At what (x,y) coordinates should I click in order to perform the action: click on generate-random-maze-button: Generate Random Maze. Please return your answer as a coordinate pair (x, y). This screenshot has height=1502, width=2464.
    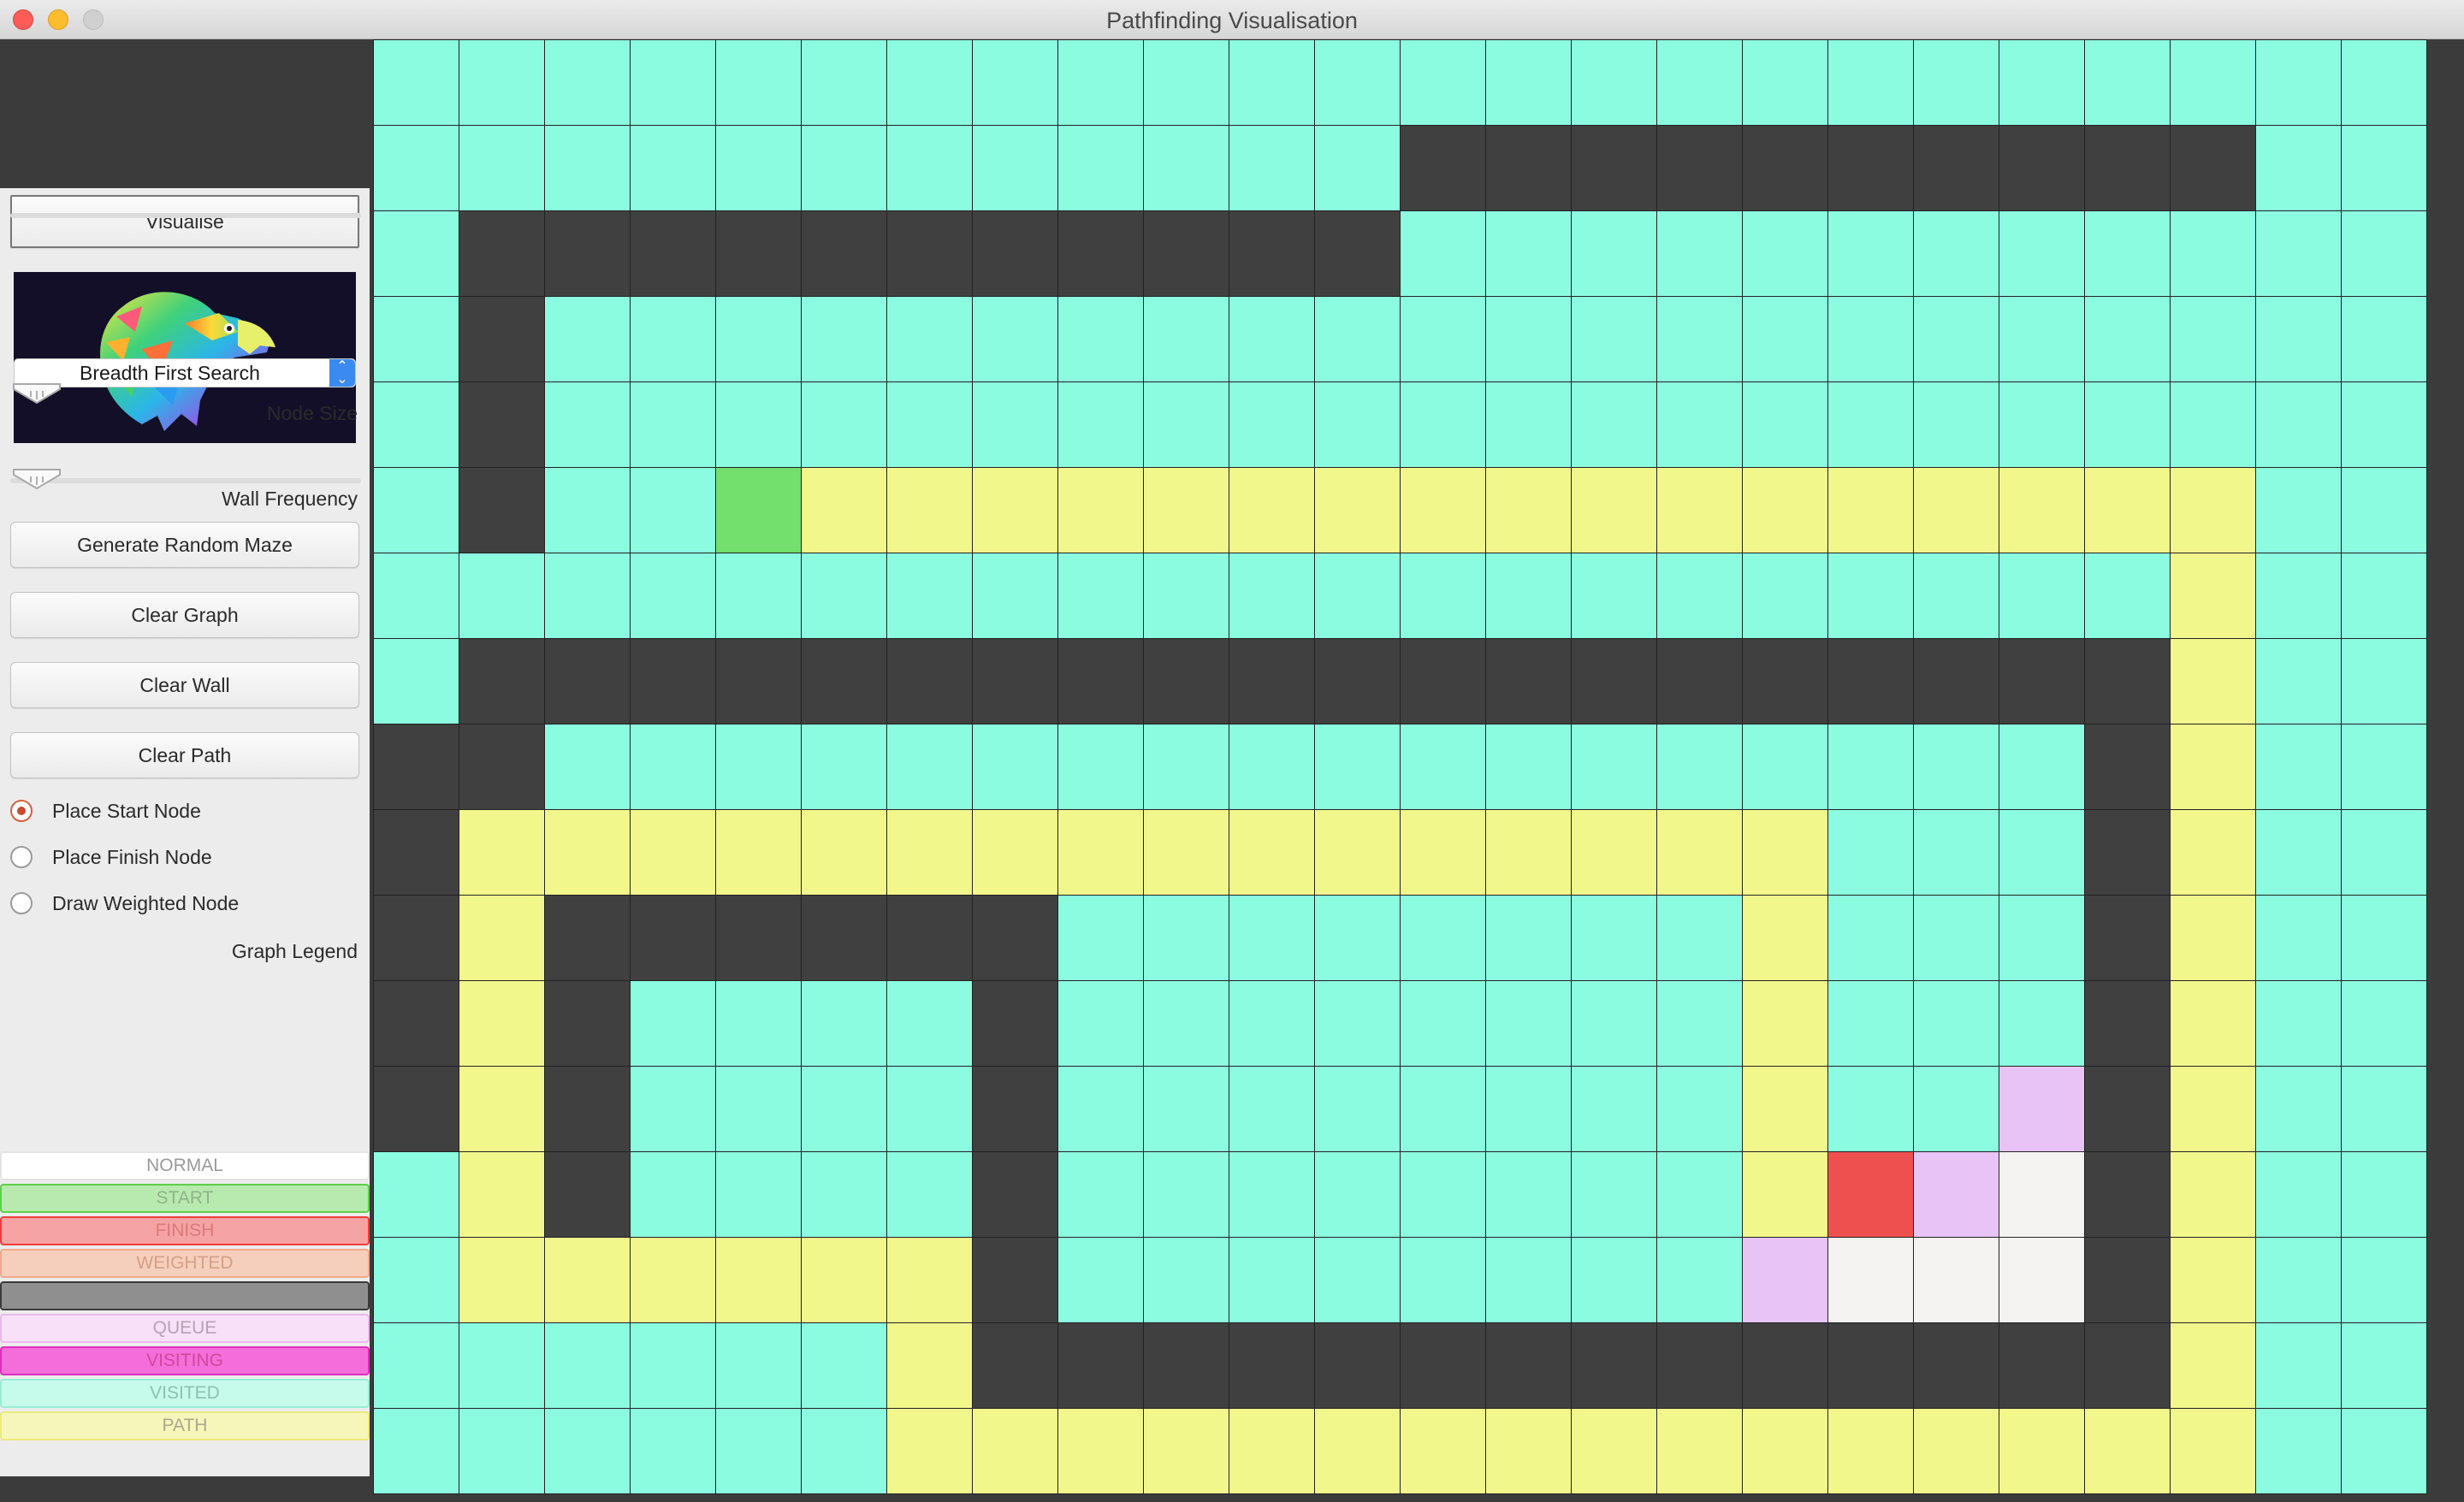
    Looking at the image, I should click on (184, 545).